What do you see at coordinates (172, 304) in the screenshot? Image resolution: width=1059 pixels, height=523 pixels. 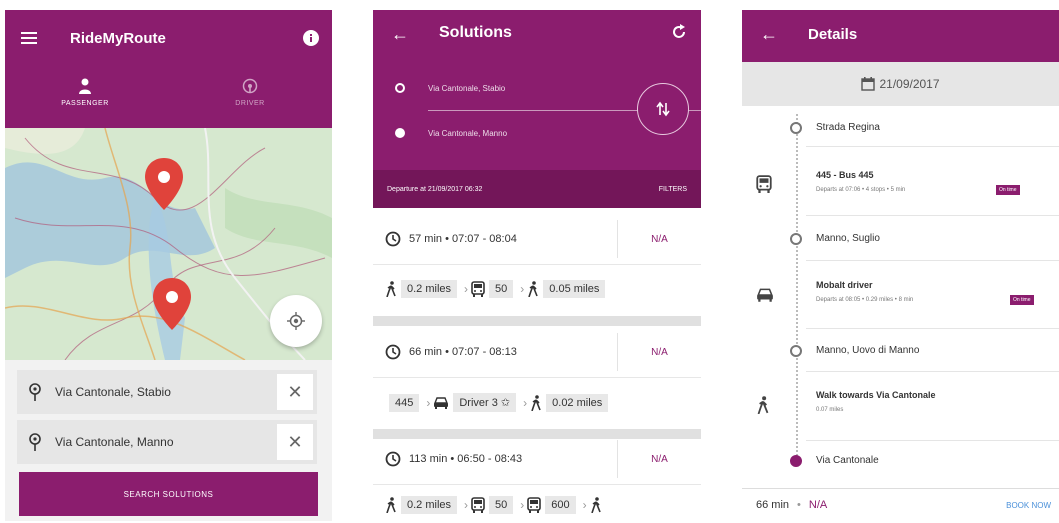 I see `destination-pin-icon` at bounding box center [172, 304].